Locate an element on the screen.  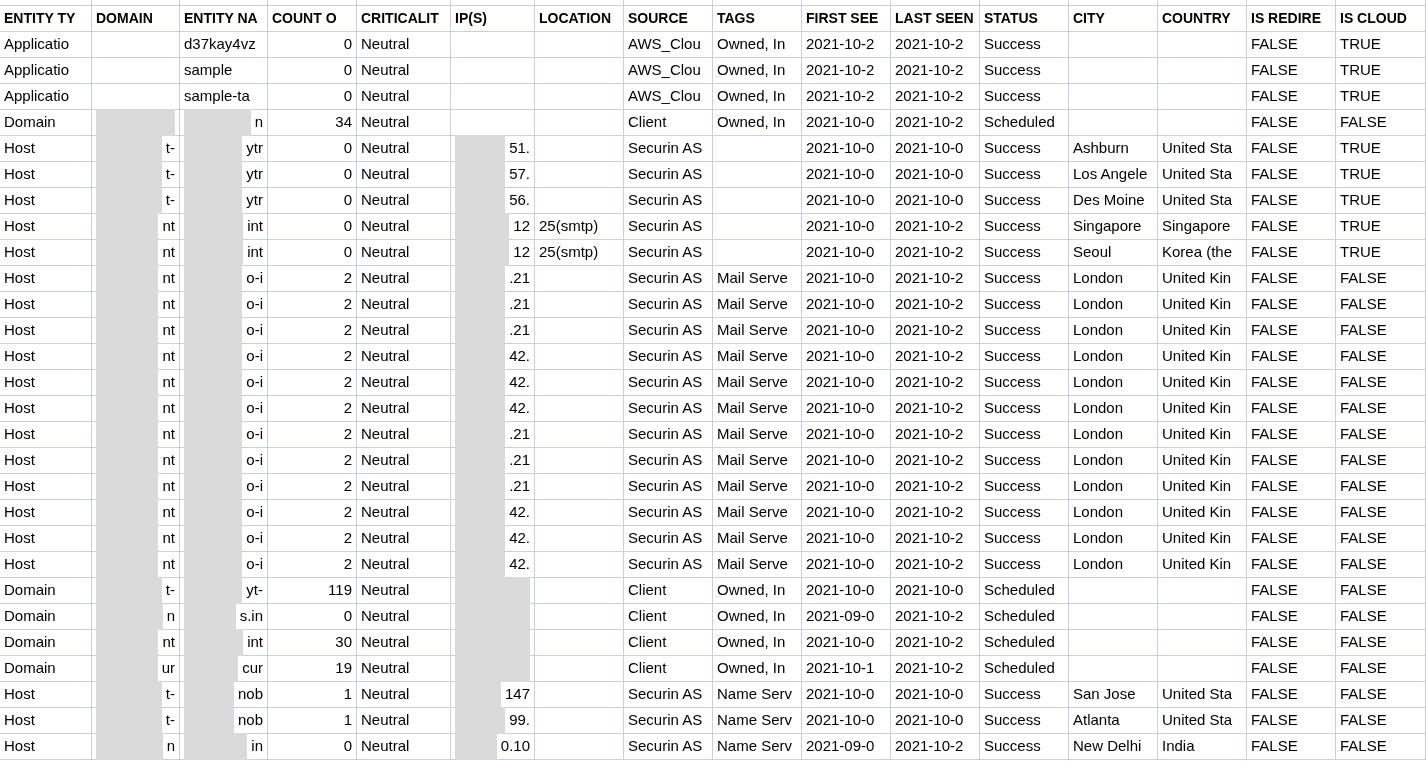
table-cell-text: 51. is located at coordinates (519, 148).